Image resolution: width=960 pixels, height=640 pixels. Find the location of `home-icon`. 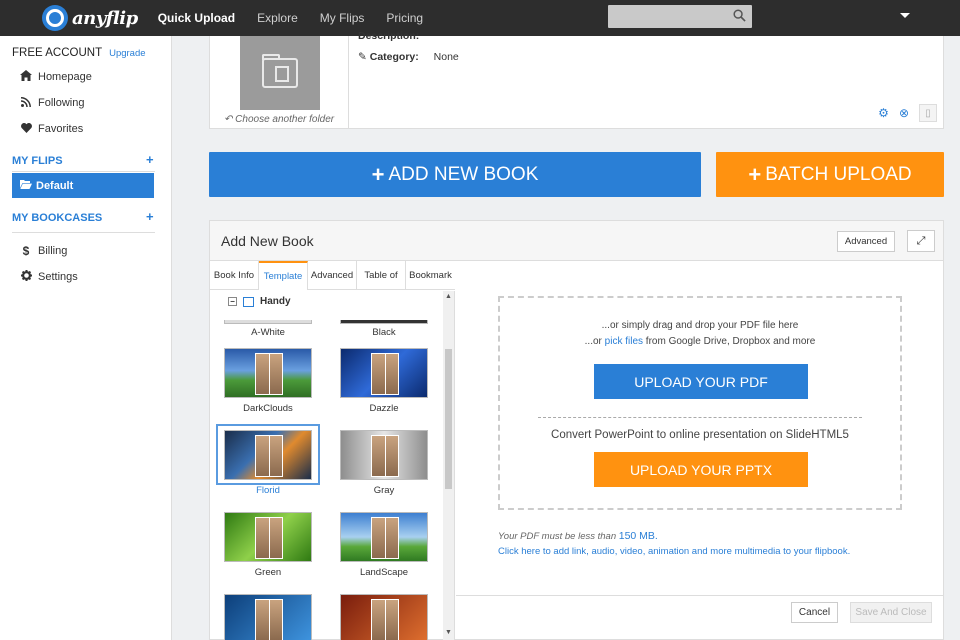

home-icon is located at coordinates (26, 77).